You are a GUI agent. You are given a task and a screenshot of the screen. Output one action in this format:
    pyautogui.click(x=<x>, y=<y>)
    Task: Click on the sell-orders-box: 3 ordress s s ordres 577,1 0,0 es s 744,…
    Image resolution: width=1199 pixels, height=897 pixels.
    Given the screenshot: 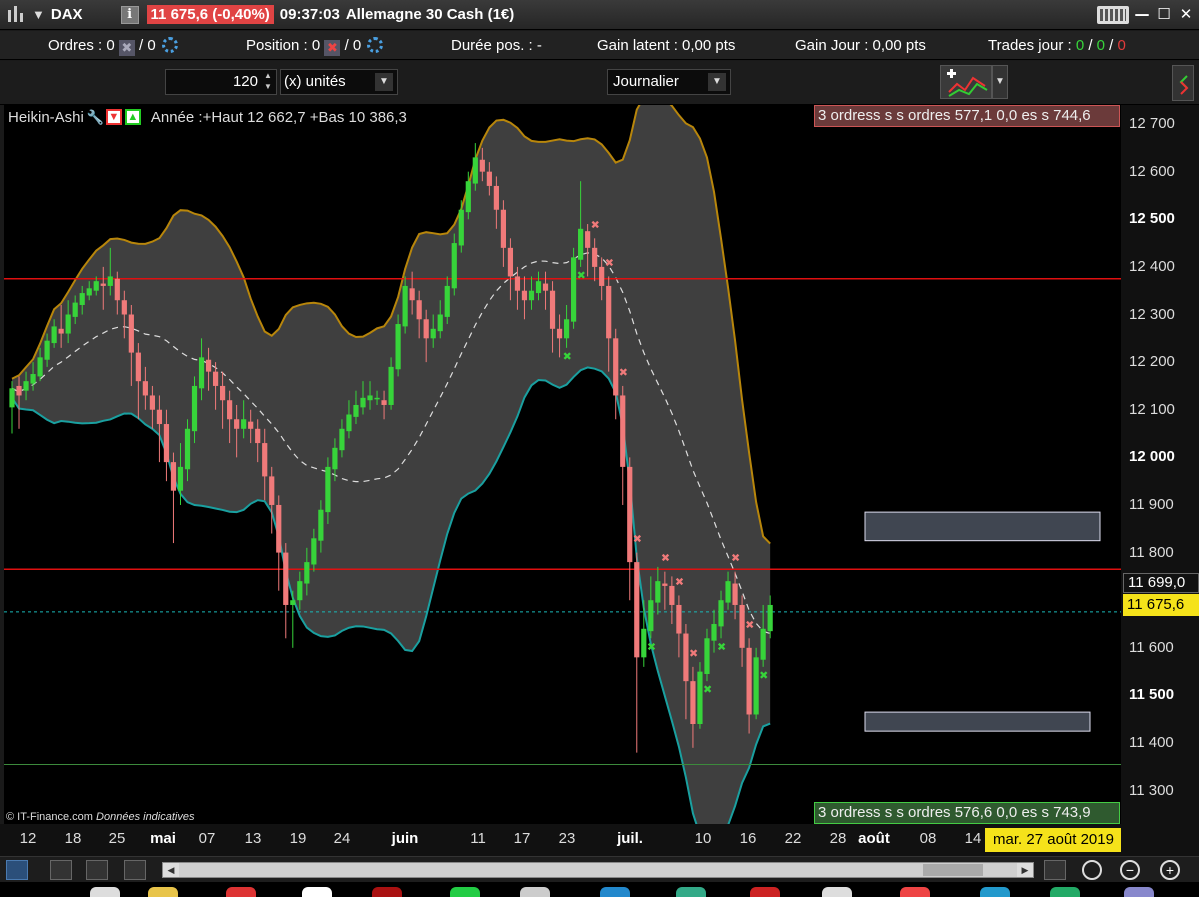 What is the action you would take?
    pyautogui.click(x=967, y=116)
    